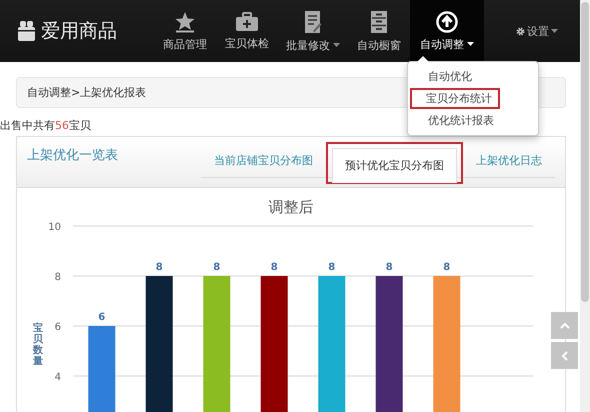 Image resolution: width=590 pixels, height=412 pixels. Describe the element at coordinates (537, 31) in the screenshot. I see `settings-menu: 设置` at that location.